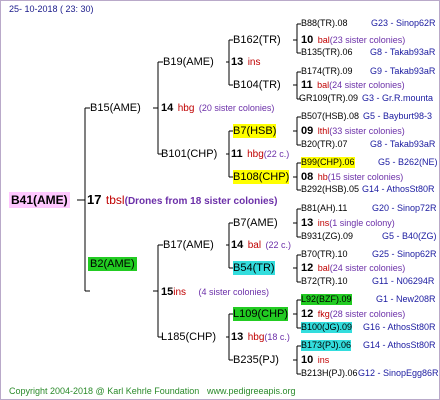  Describe the element at coordinates (353, 131) in the screenshot. I see `gen3-info-3: 09 lthl(33 sister colonies)` at that location.